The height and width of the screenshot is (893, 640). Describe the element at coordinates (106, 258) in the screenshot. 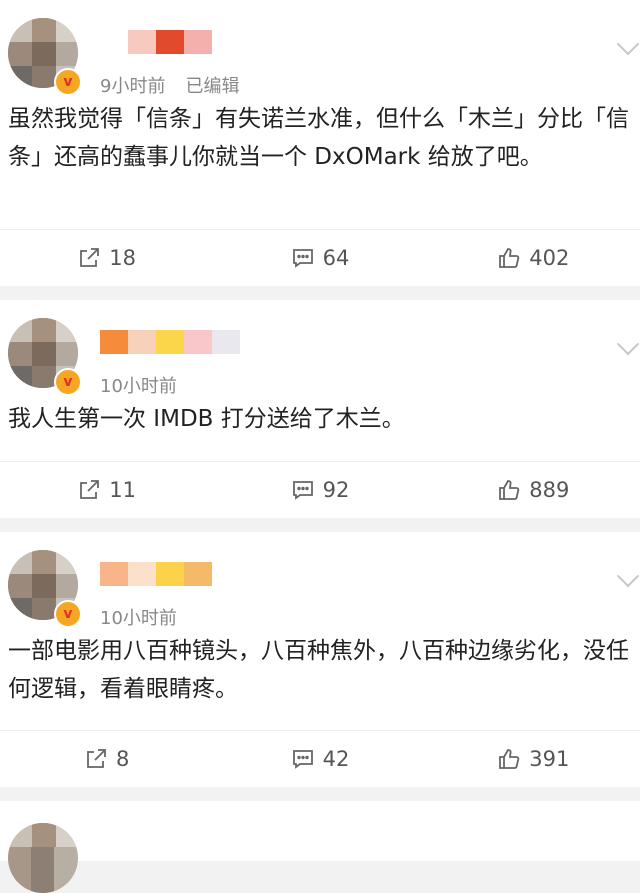

I see `repost-button: 18` at that location.